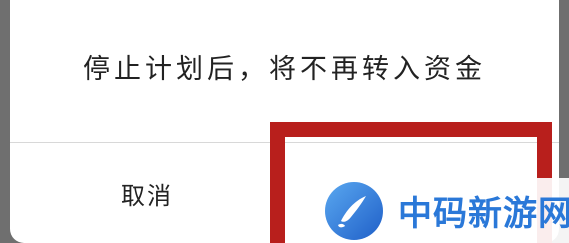  Describe the element at coordinates (284, 69) in the screenshot. I see `dialog-message: 停止计划后，将不再转入资金` at that location.